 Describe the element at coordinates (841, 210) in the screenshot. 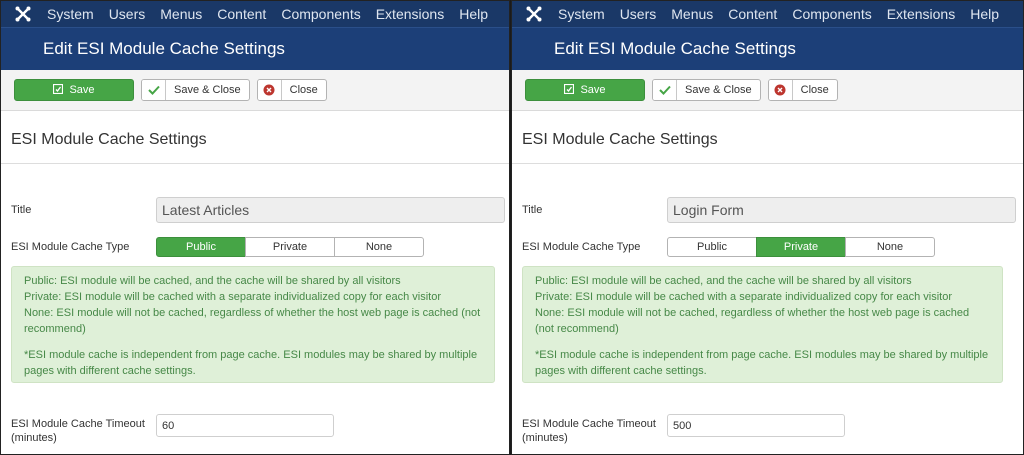

I see `title-field: Login Form` at that location.